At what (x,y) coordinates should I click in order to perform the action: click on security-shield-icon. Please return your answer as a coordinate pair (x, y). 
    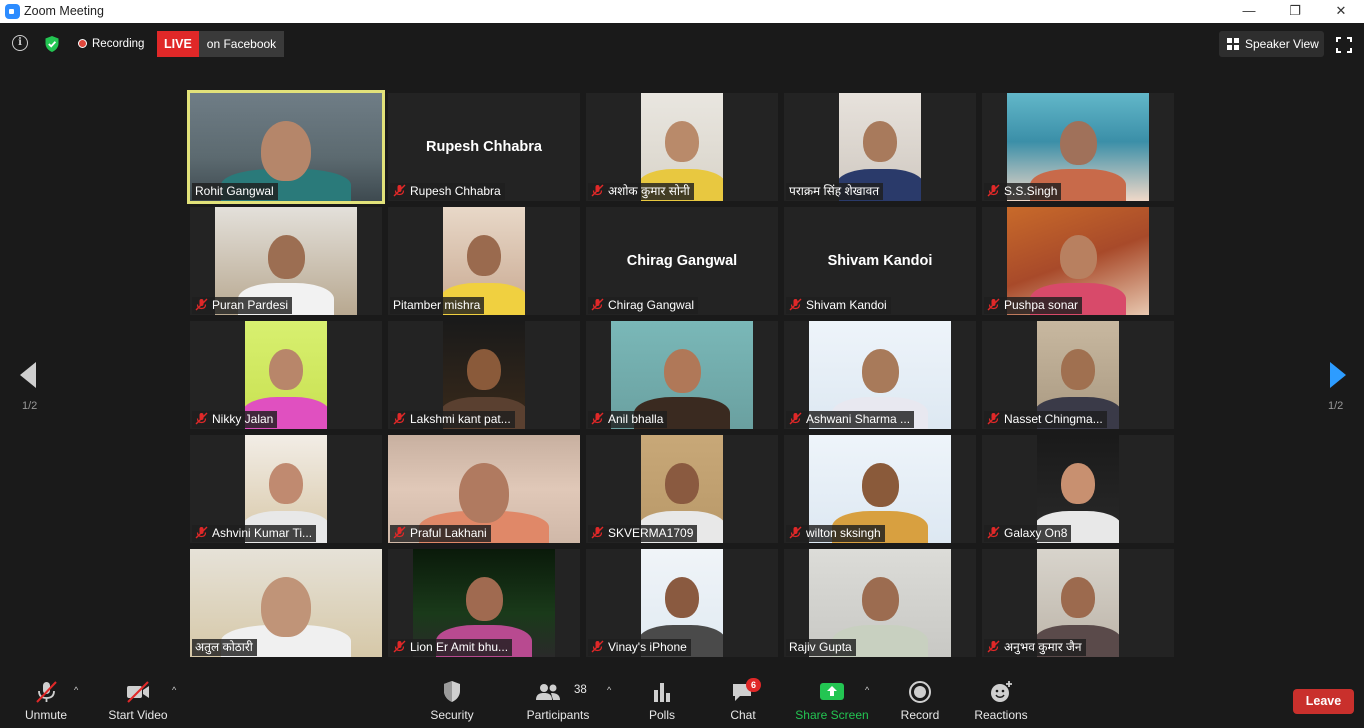
    Looking at the image, I should click on (452, 691).